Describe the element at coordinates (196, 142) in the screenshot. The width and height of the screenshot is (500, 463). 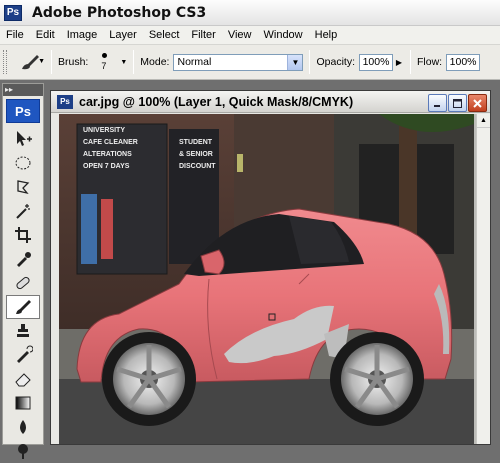
I see `store-sign-2-line-1: STUDENT` at that location.